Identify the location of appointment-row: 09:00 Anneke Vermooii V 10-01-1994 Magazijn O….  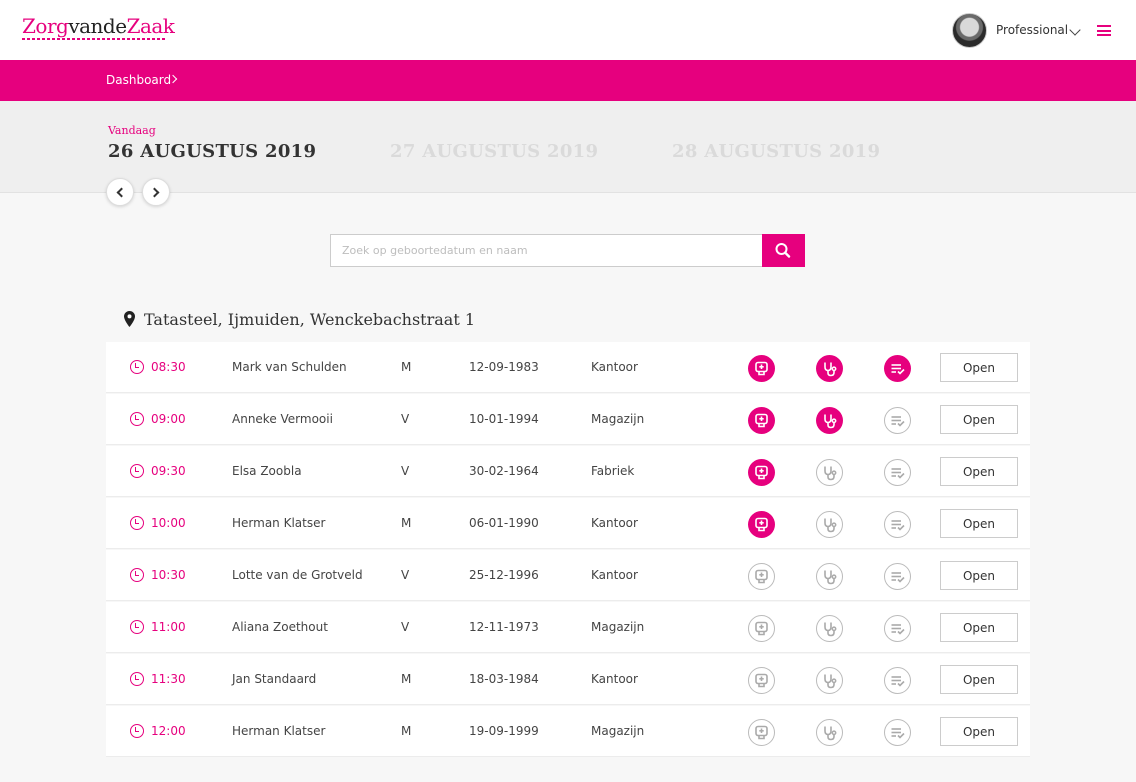
(568, 419).